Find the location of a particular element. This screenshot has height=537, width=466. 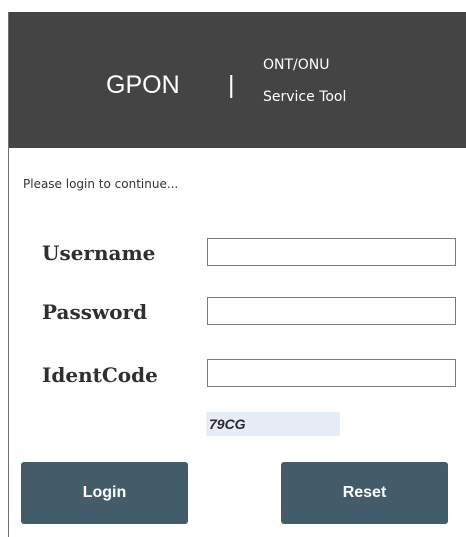

captcha-code: 79CG is located at coordinates (273, 424).